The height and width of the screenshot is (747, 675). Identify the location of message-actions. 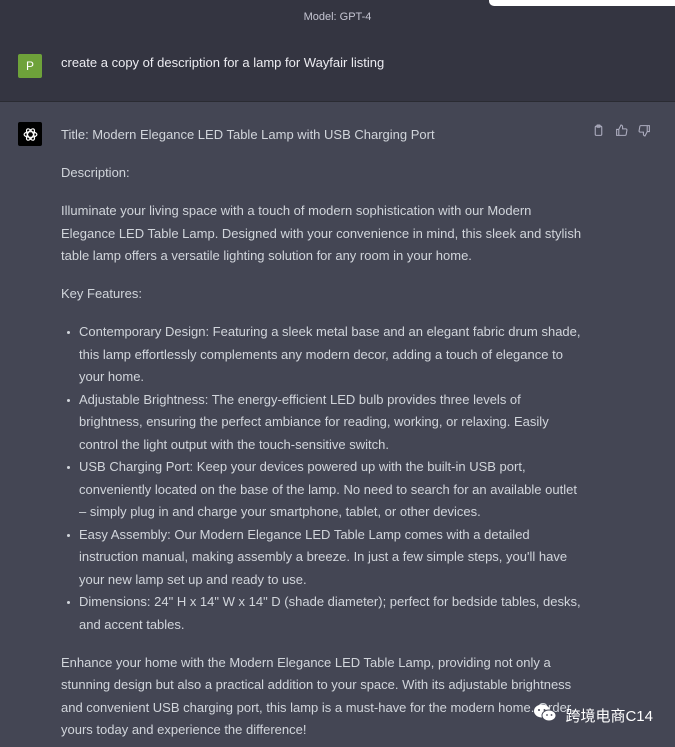
(621, 130).